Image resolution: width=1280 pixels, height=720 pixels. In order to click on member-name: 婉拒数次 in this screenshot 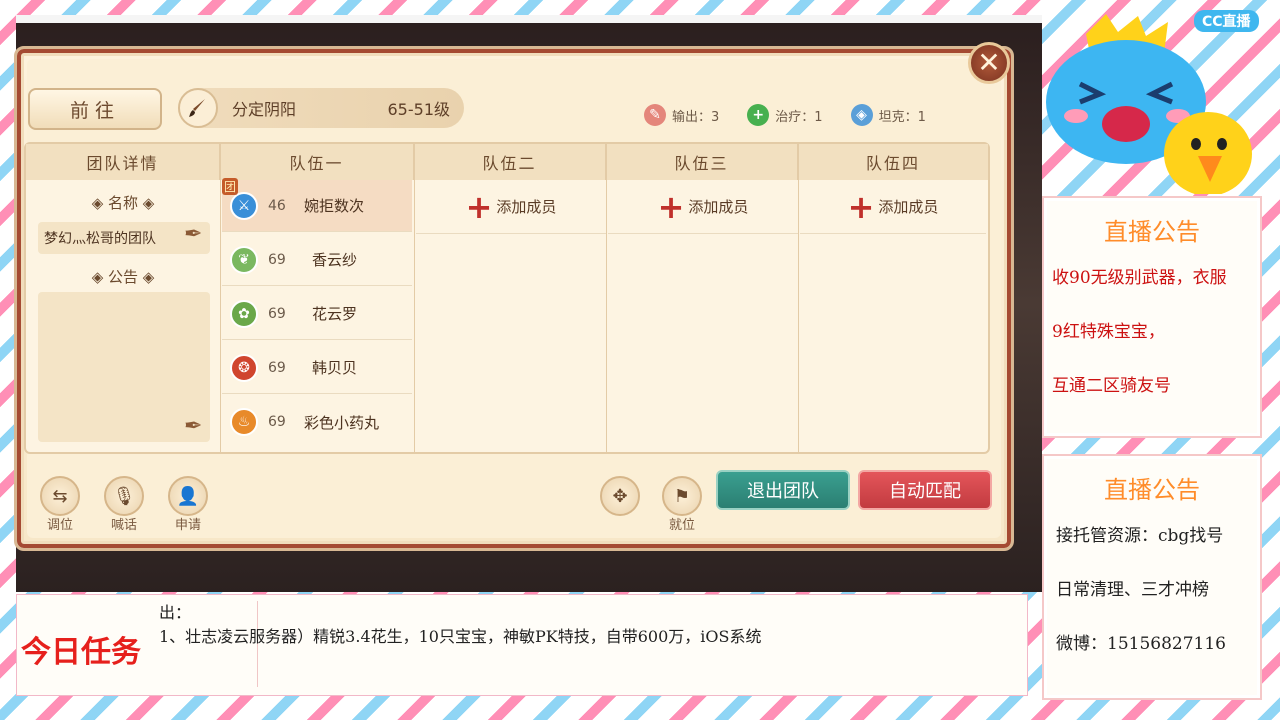, I will do `click(334, 206)`.